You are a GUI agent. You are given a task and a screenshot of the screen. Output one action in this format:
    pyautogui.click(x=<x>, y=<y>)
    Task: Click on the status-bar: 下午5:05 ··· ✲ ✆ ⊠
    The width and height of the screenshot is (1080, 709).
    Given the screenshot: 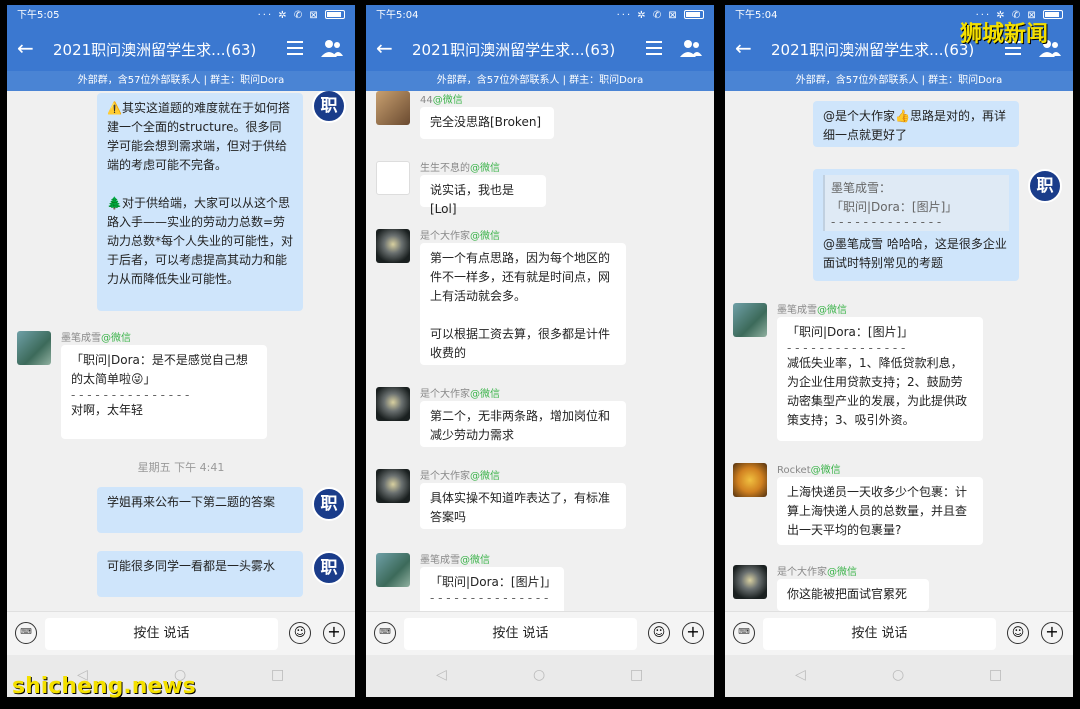 What is the action you would take?
    pyautogui.click(x=181, y=16)
    